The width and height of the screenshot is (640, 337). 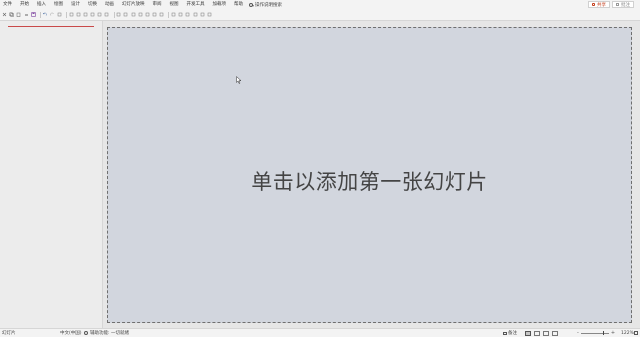 I want to click on accessibility-status: 辅助功能: 一切就绪, so click(x=106, y=333).